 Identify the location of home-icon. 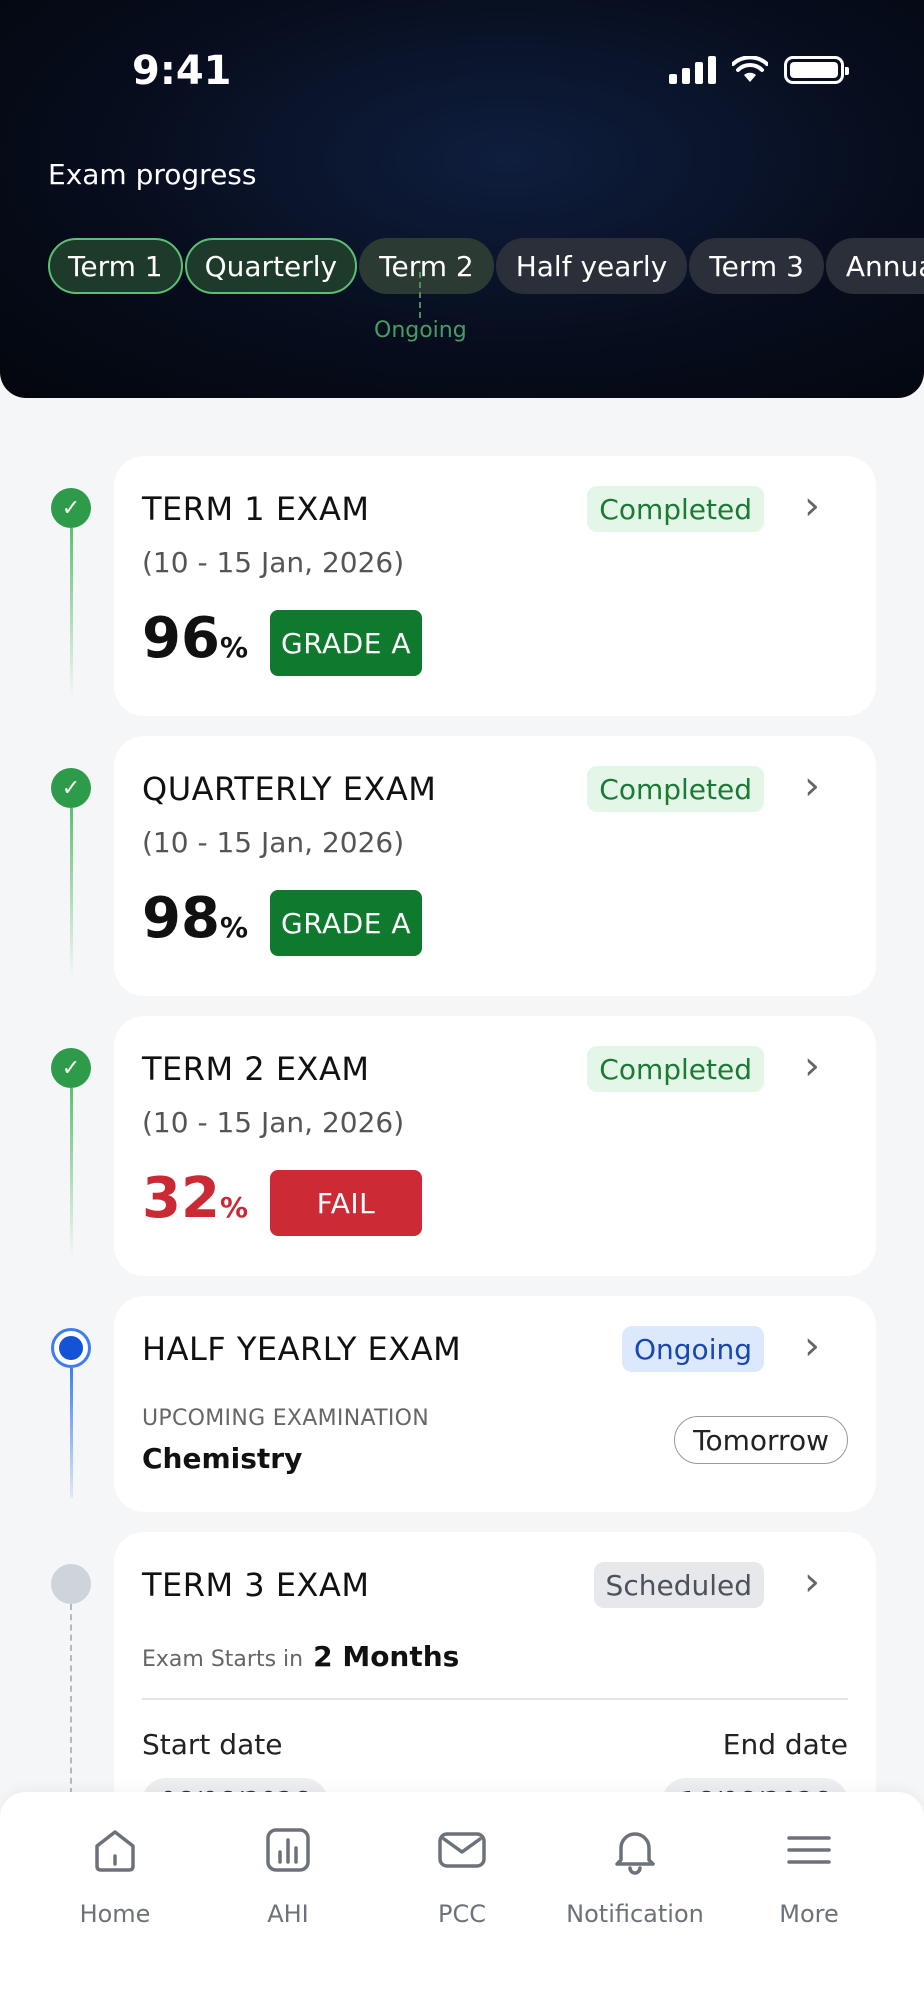
(115, 1850).